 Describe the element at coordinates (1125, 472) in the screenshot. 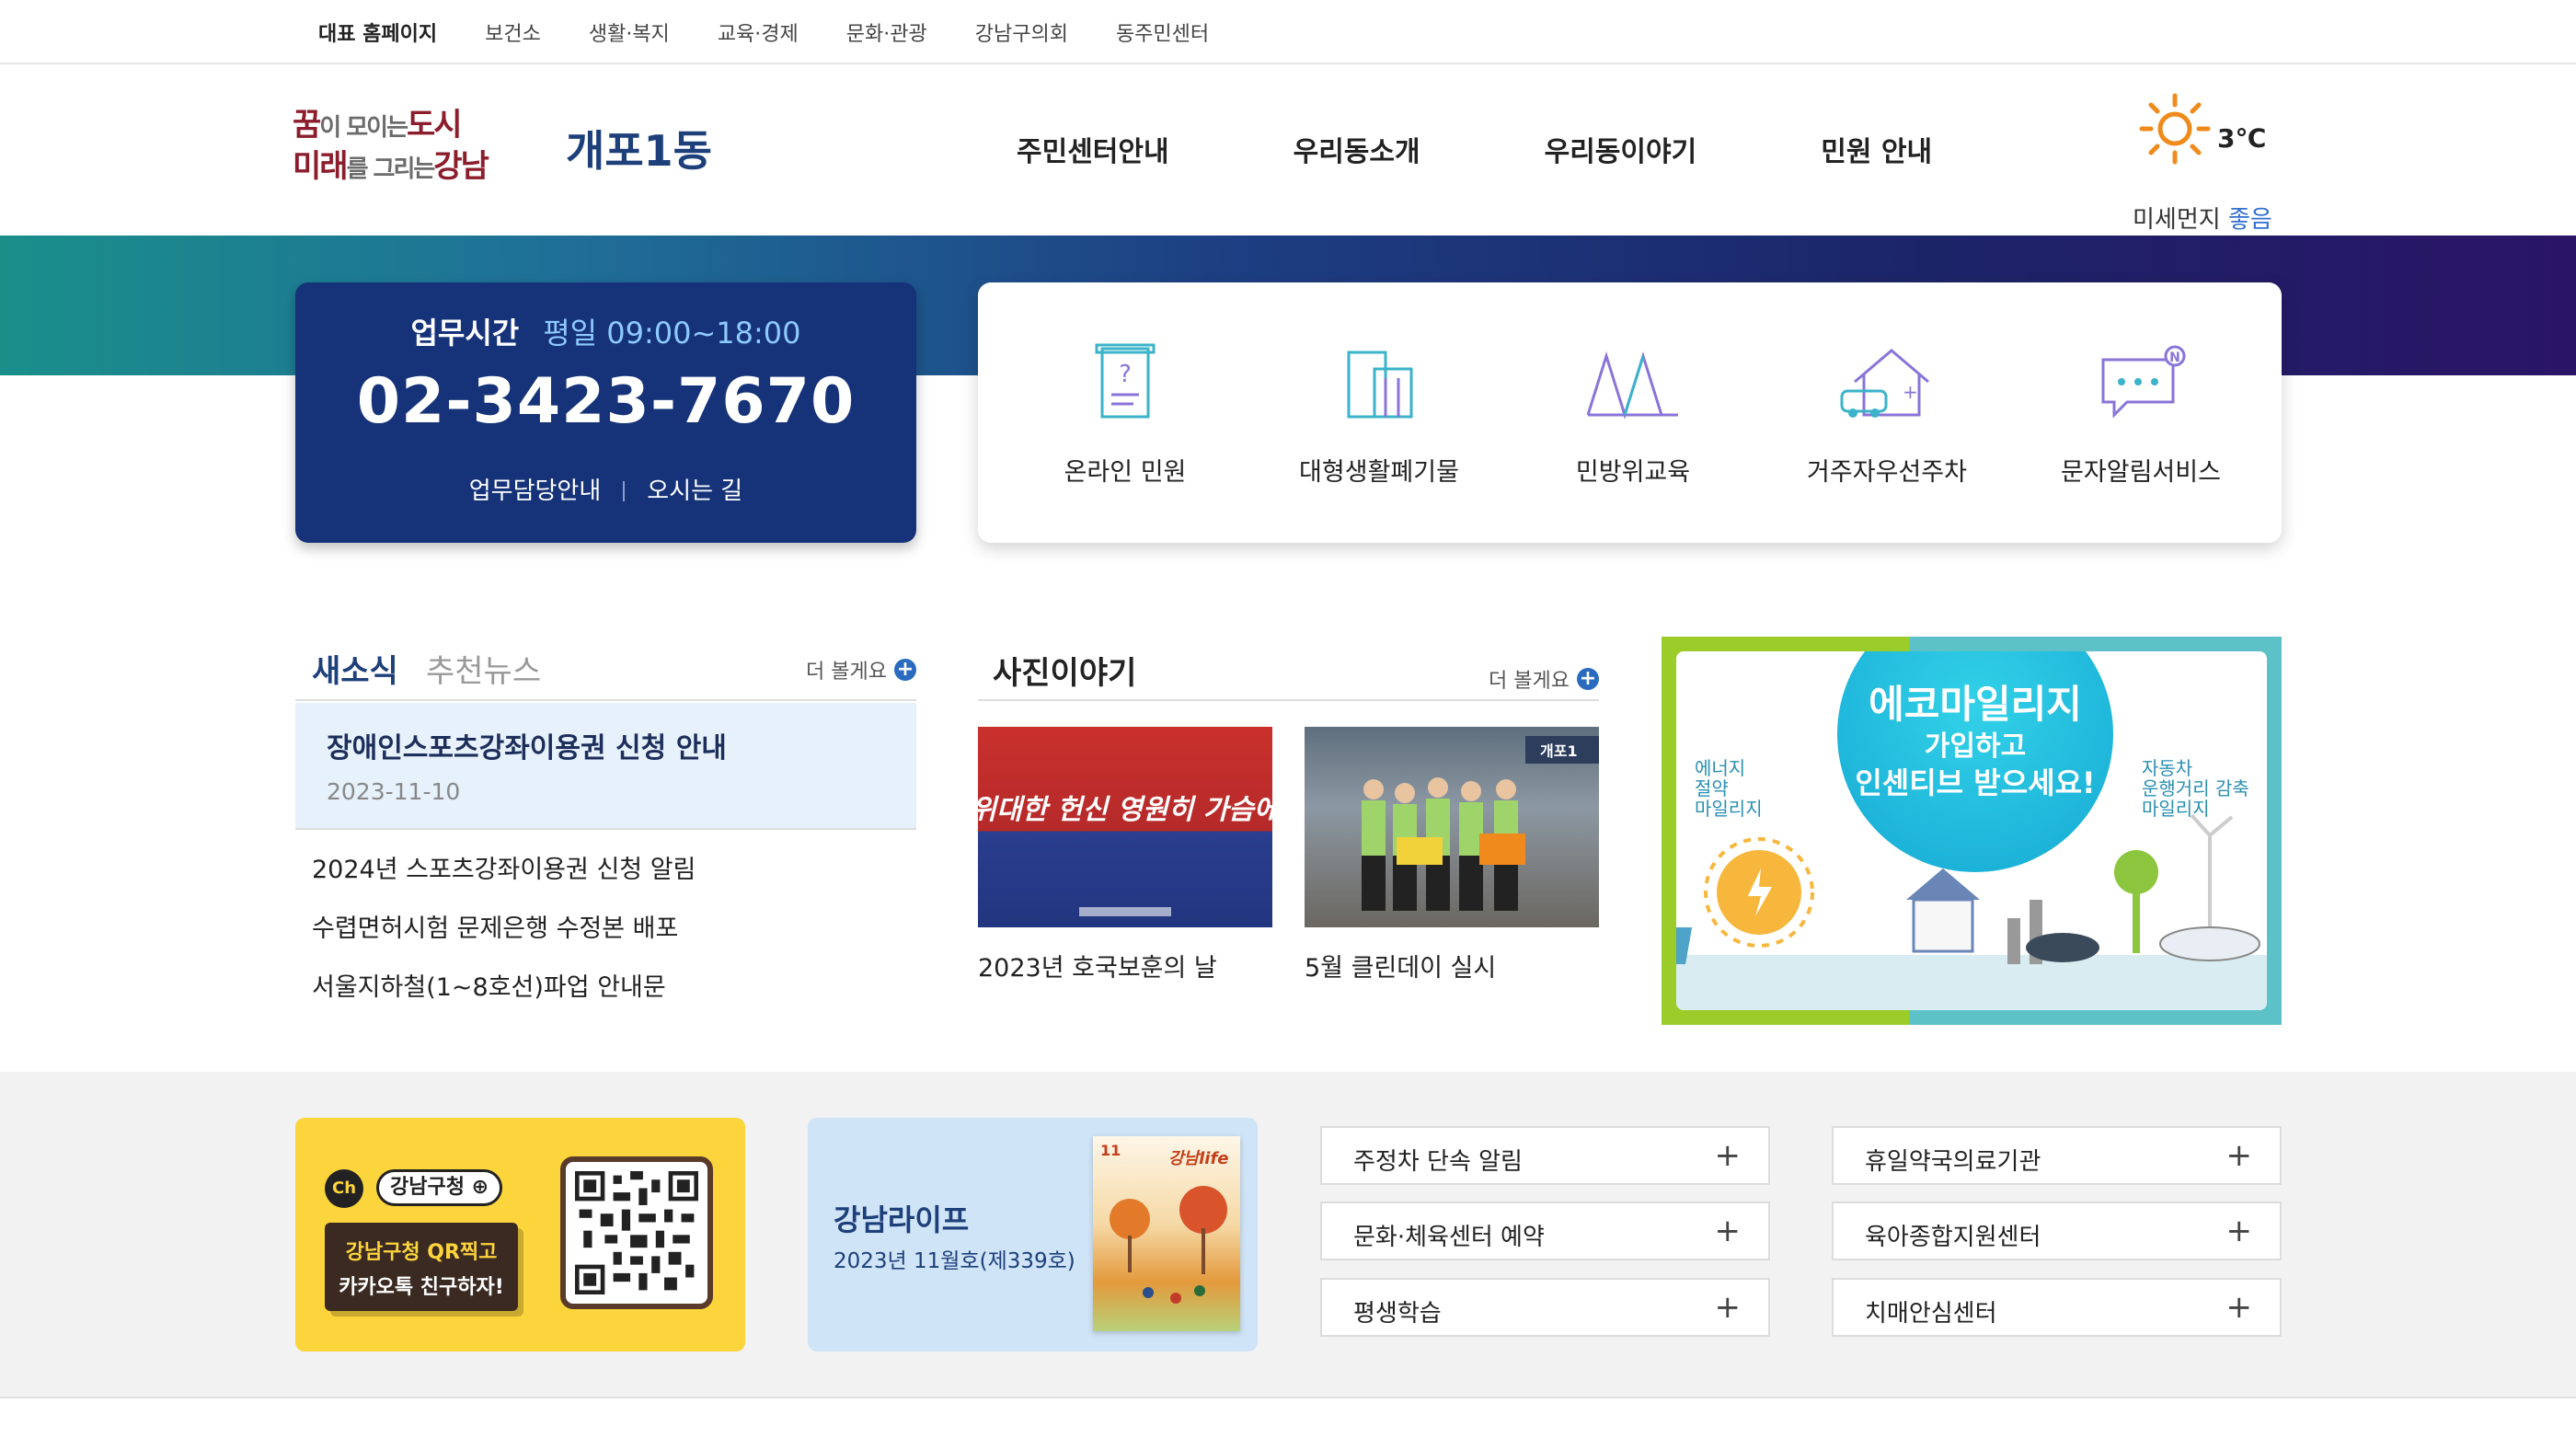

I see `quick-label: 온라인 민원` at that location.